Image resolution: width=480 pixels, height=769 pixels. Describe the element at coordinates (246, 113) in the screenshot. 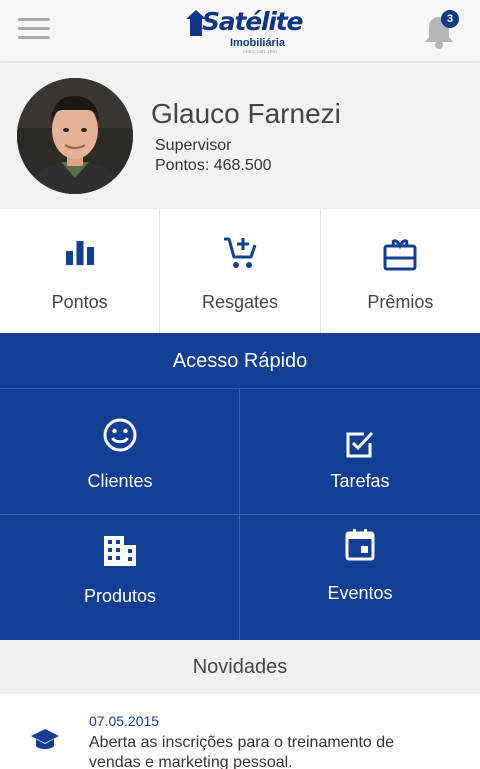

I see `user-name: Glauco Farnezi` at that location.